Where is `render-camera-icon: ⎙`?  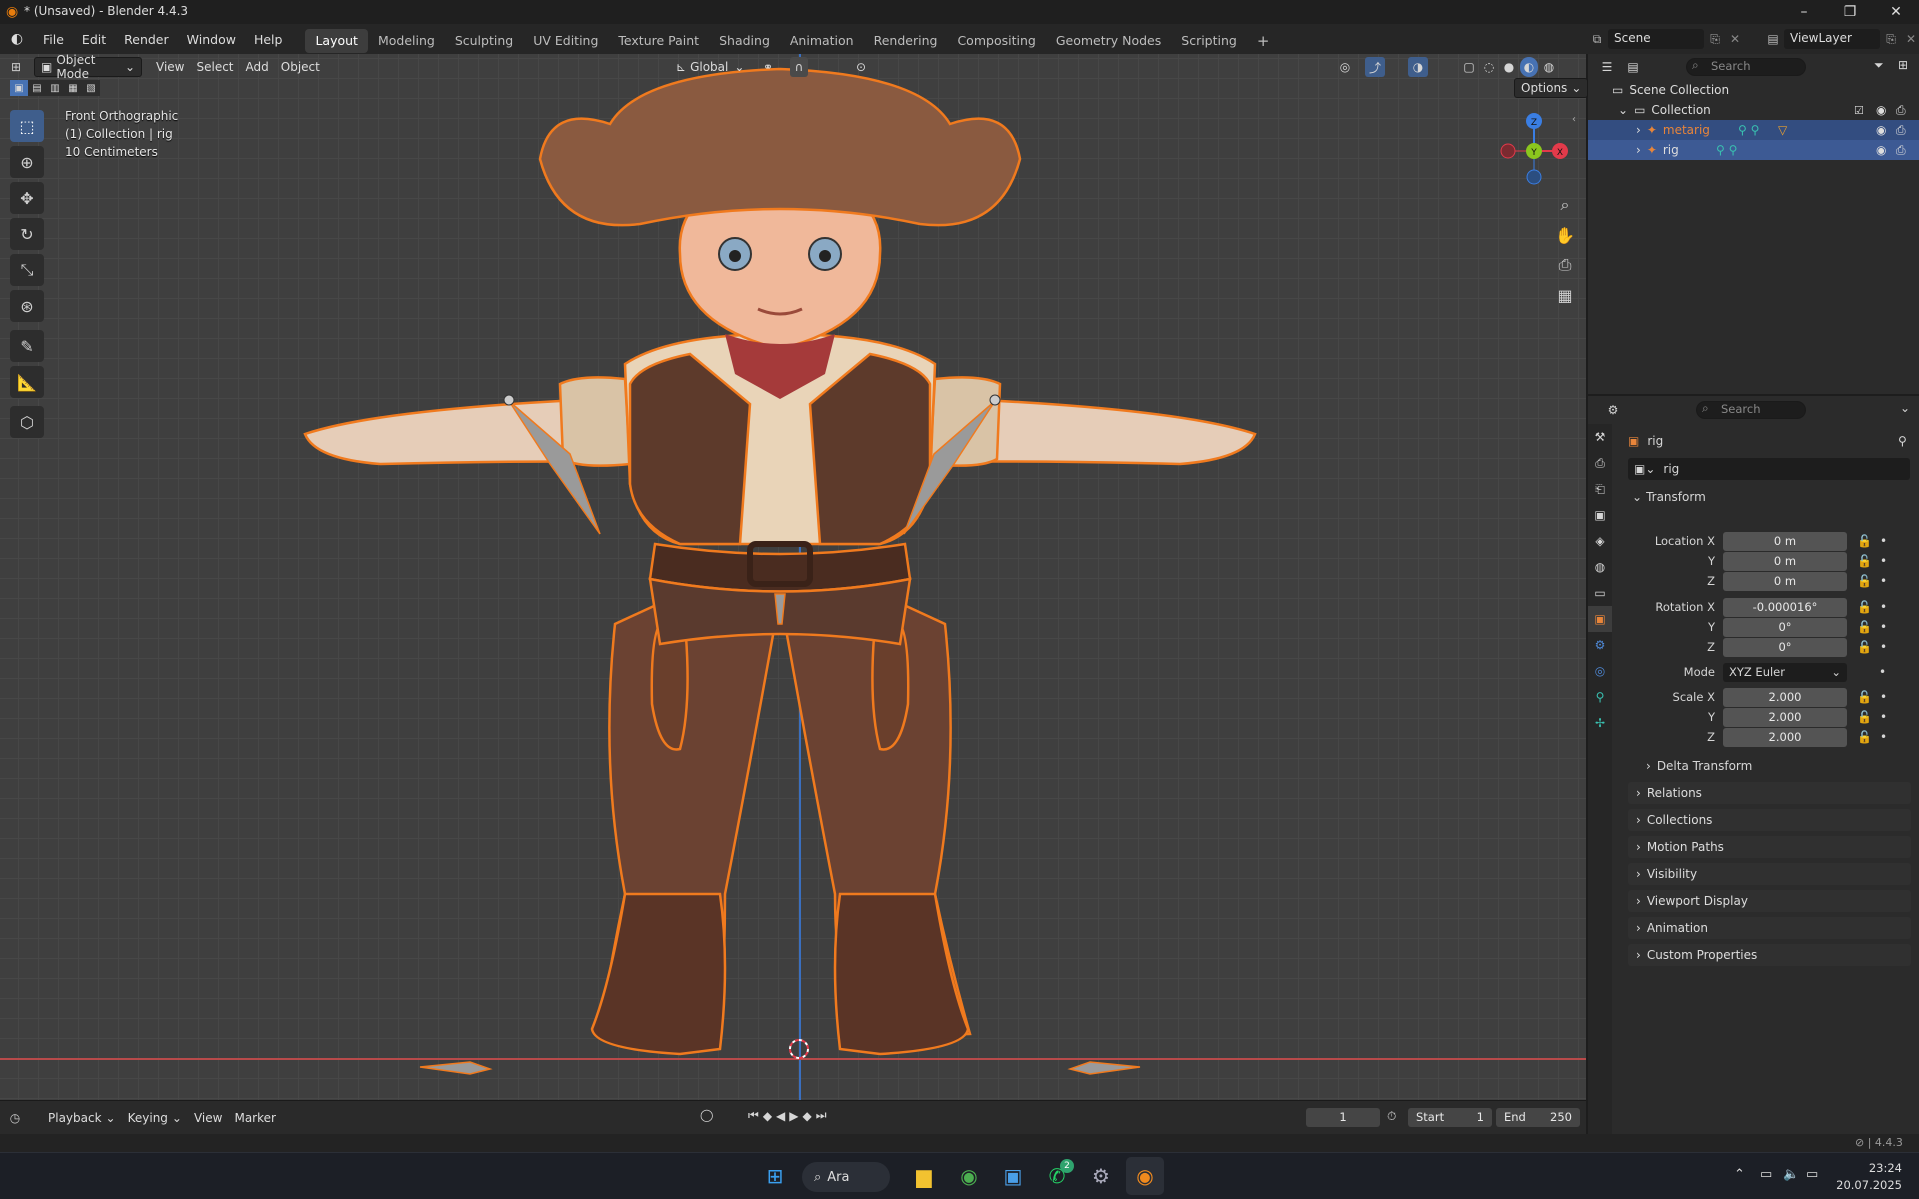 render-camera-icon: ⎙ is located at coordinates (1901, 110).